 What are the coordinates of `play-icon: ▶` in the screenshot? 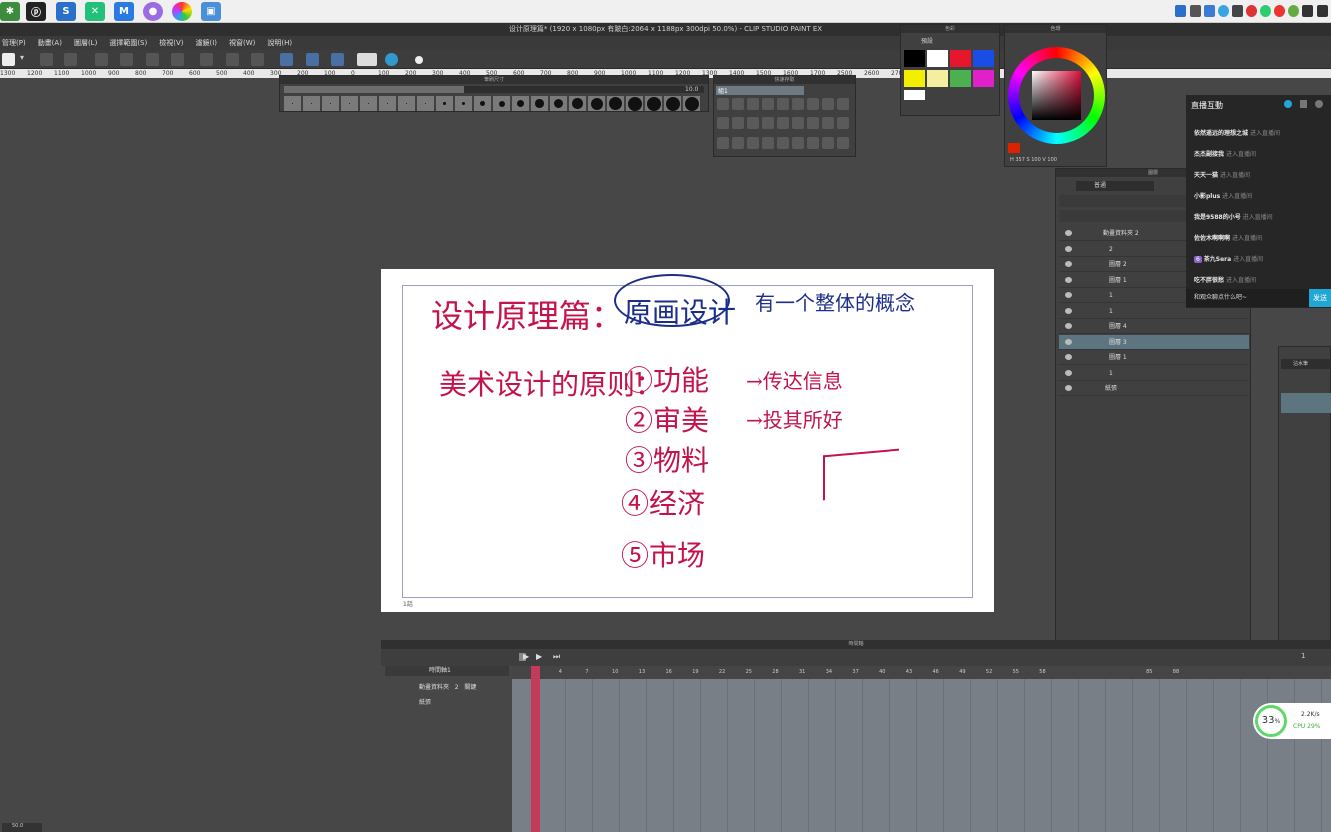 It's located at (526, 657).